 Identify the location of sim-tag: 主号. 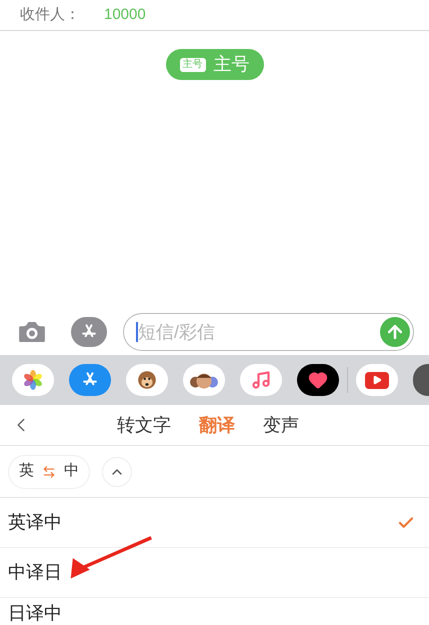
(193, 65).